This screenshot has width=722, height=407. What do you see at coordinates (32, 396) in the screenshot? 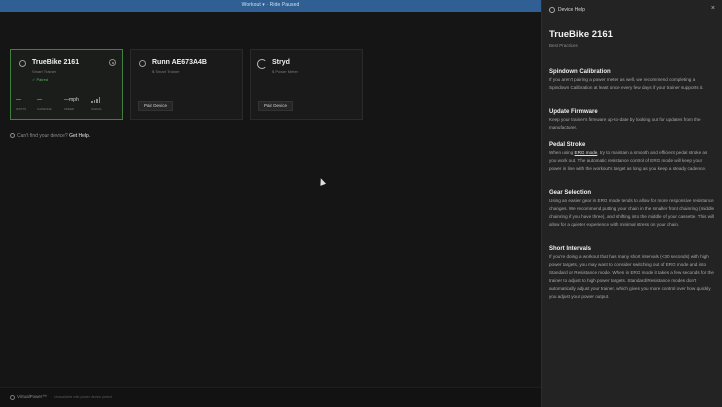
I see `virtualpower-label: VirtualPower™` at bounding box center [32, 396].